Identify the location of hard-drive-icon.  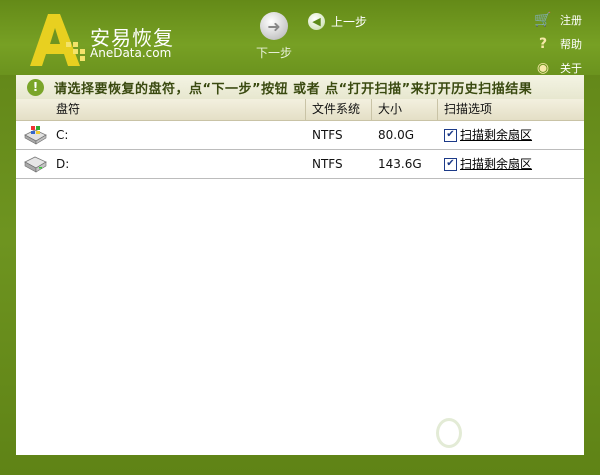
(35, 164).